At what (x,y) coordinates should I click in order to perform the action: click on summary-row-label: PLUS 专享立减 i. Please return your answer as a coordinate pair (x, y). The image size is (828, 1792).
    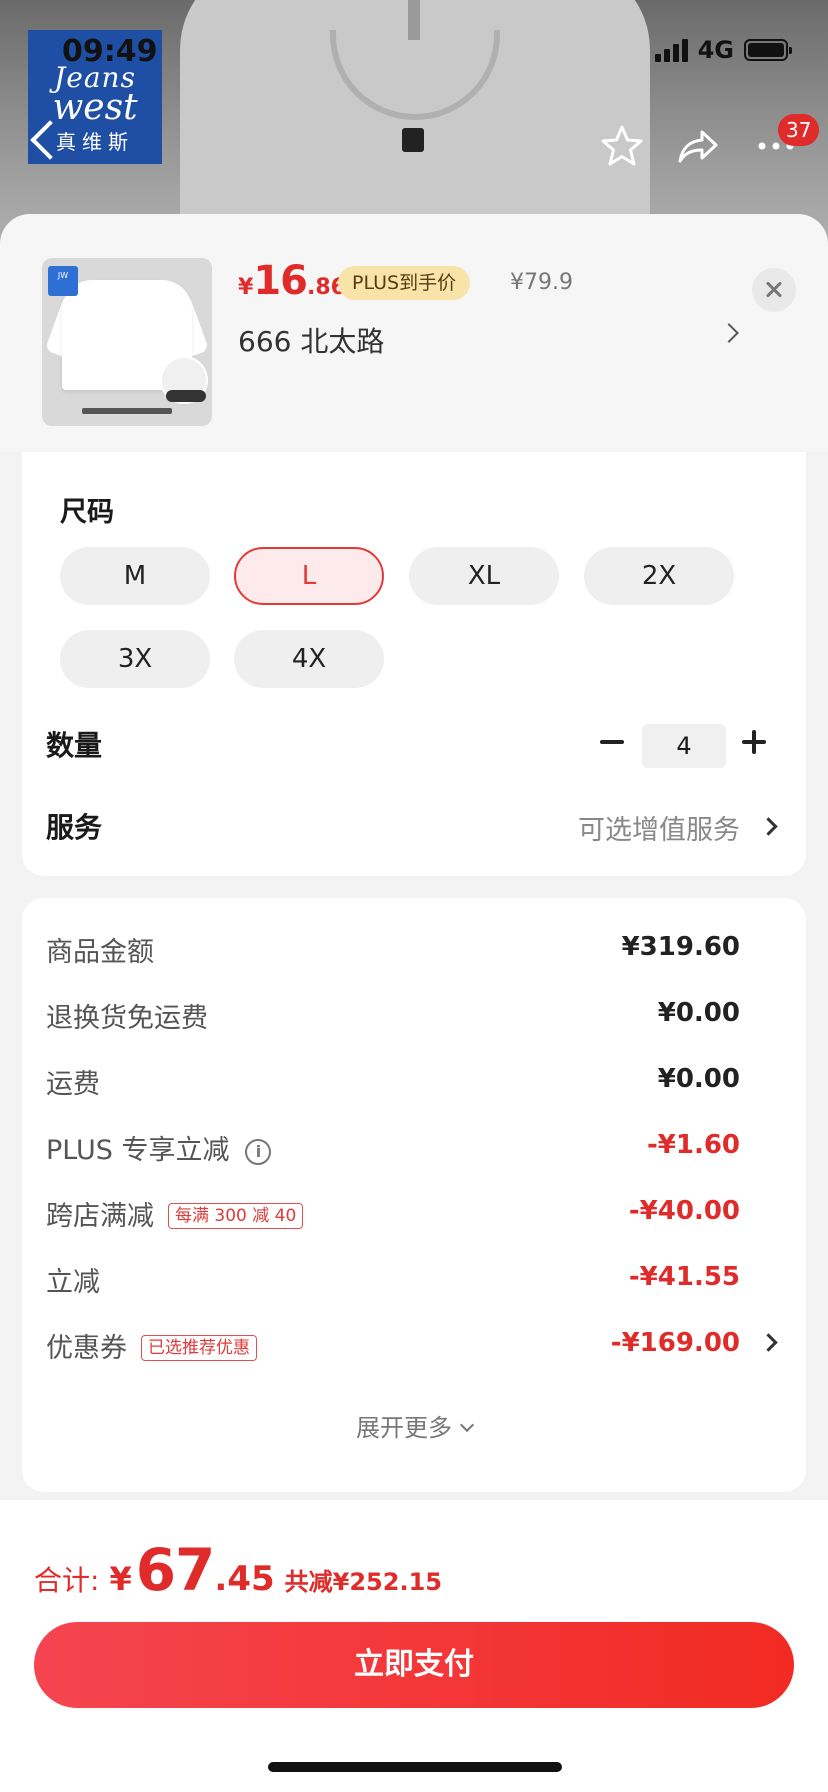
    Looking at the image, I should click on (159, 1147).